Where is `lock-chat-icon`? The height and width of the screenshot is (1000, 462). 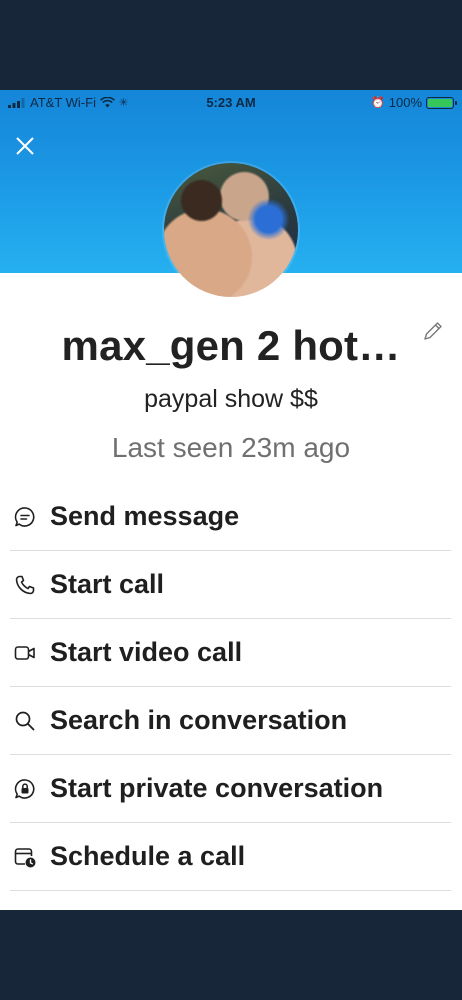
lock-chat-icon is located at coordinates (25, 789).